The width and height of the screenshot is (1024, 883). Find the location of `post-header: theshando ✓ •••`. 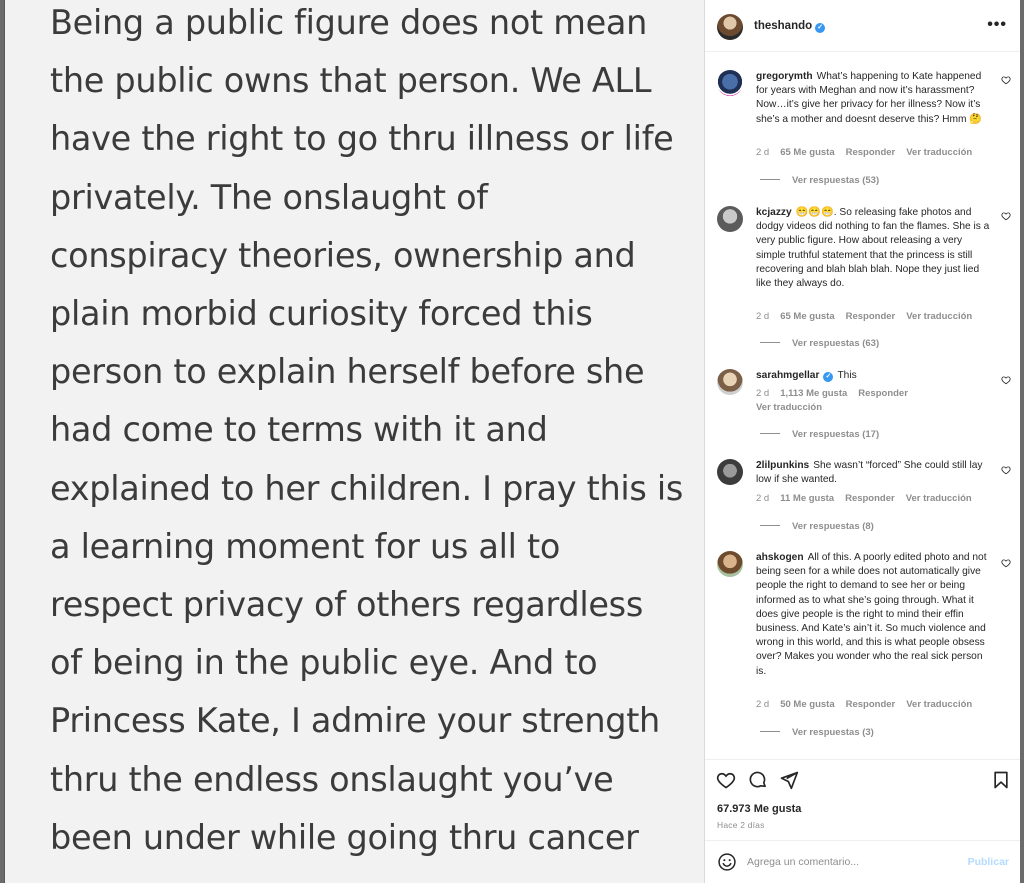

post-header: theshando ✓ ••• is located at coordinates (863, 26).